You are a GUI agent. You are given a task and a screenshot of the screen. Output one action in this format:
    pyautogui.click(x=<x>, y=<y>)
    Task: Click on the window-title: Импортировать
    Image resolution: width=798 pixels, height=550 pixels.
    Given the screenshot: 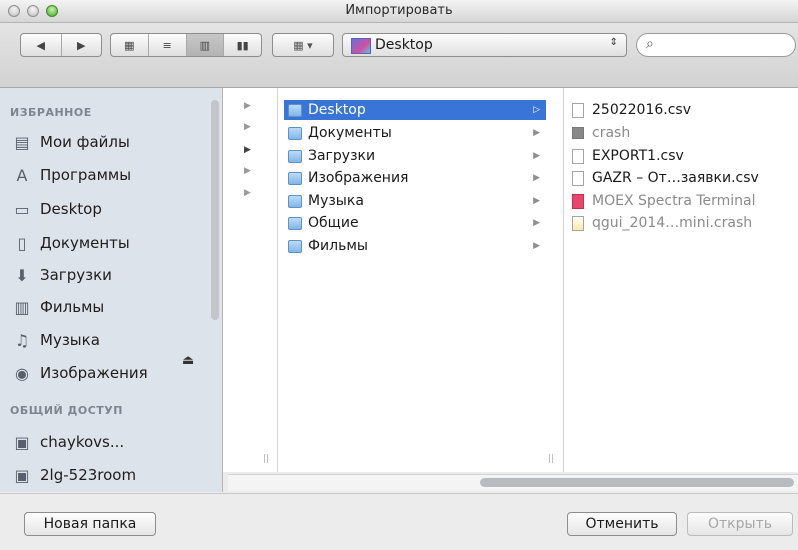 What is the action you would take?
    pyautogui.click(x=399, y=10)
    